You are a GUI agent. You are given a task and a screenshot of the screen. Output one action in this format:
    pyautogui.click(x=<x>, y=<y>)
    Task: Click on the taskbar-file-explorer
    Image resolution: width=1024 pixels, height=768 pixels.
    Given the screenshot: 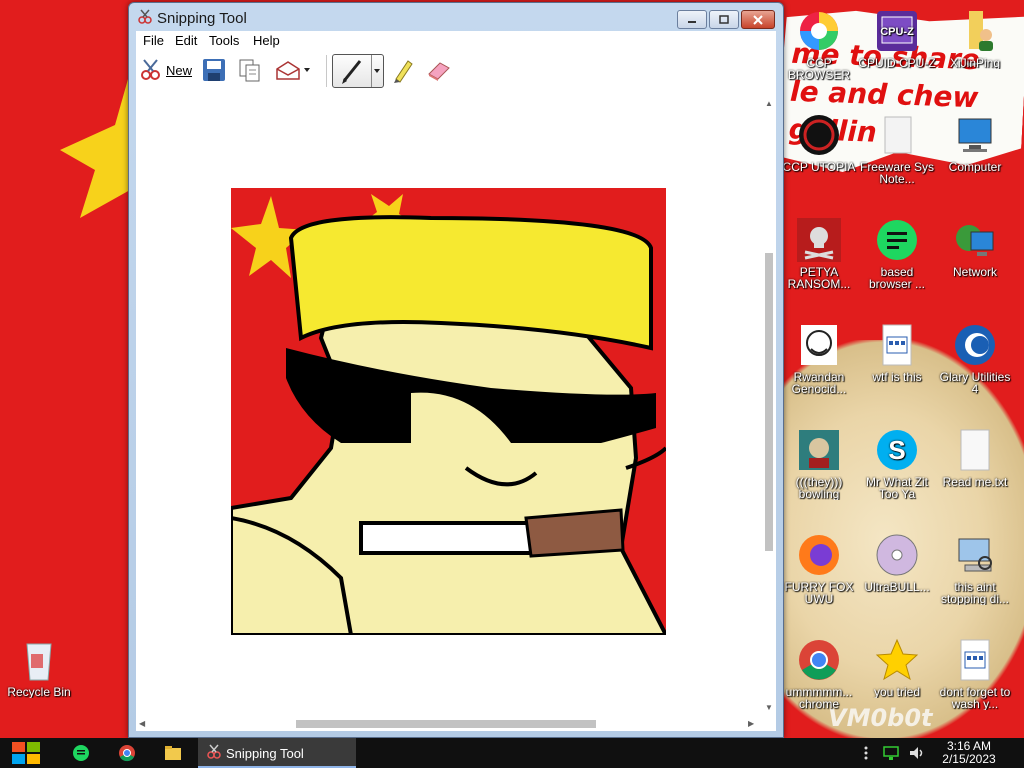 What is the action you would take?
    pyautogui.click(x=173, y=753)
    